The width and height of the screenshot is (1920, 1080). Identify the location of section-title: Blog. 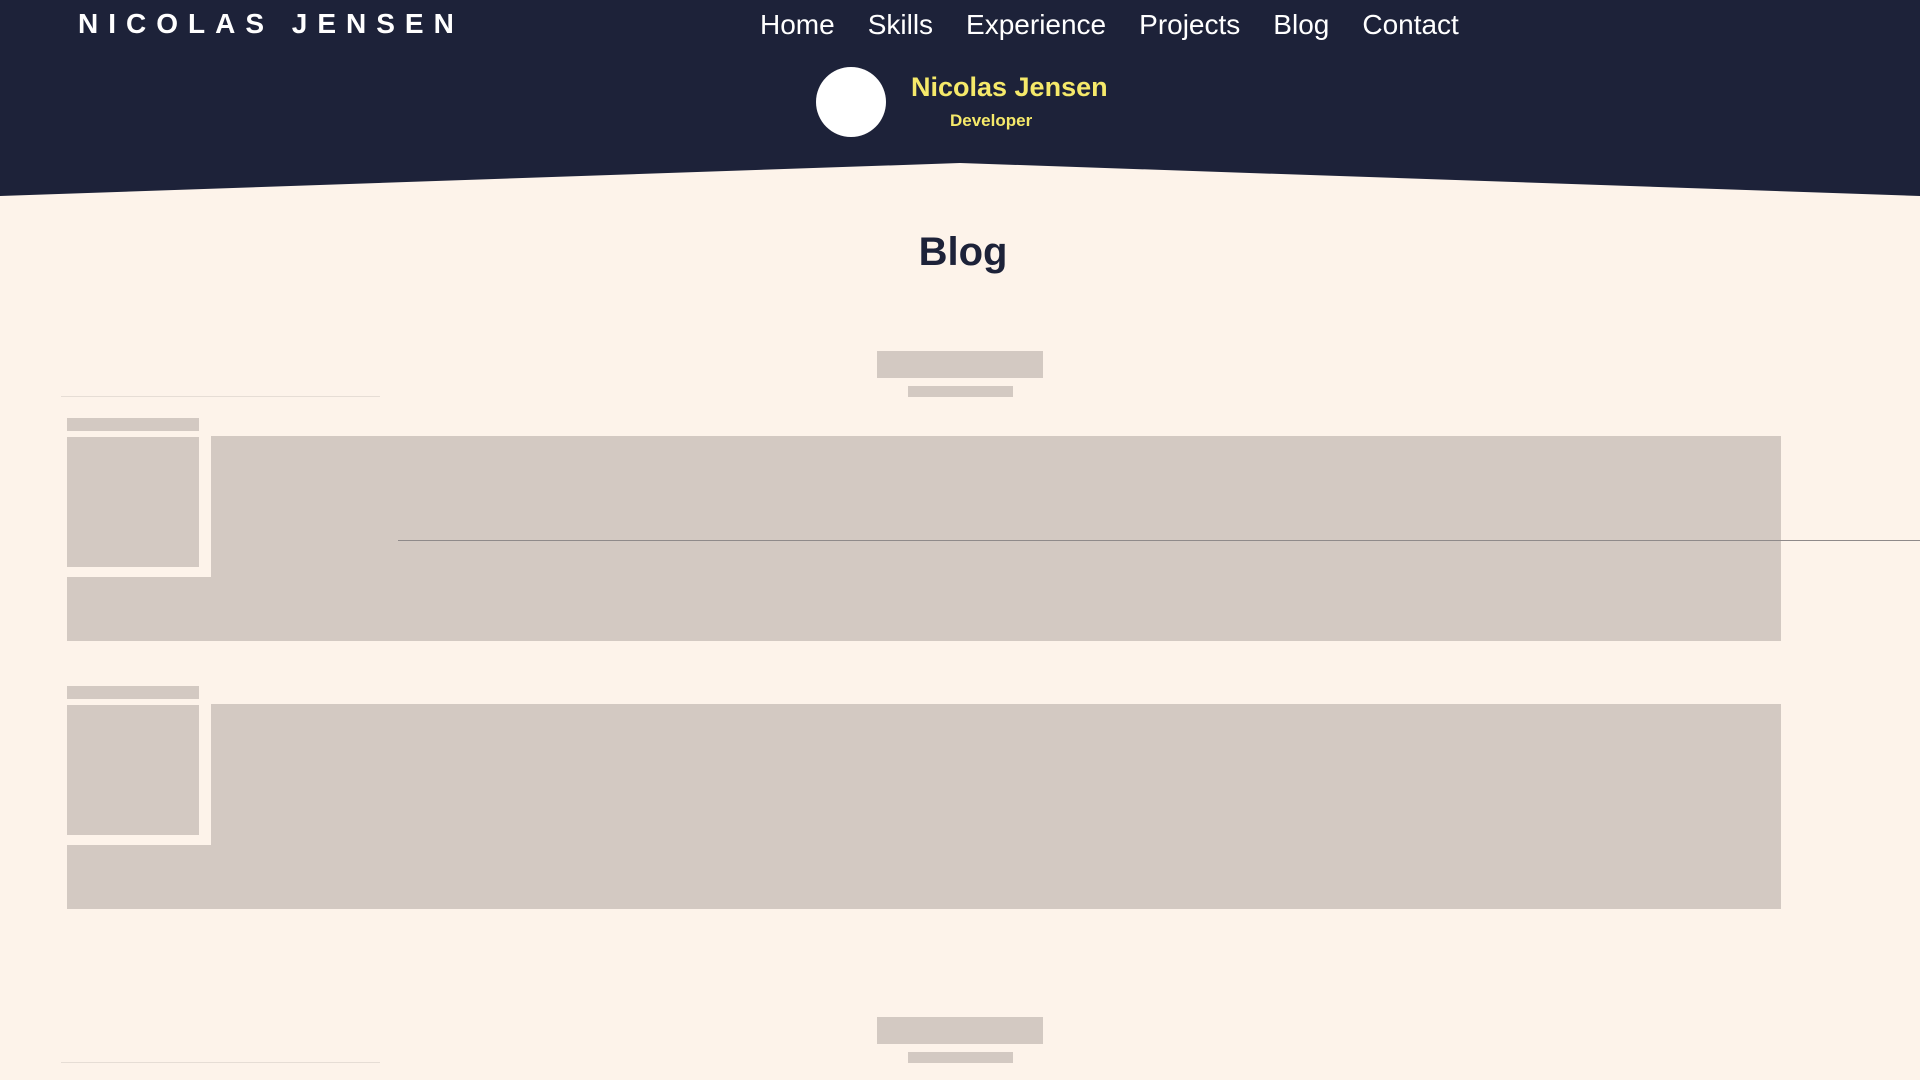
(963, 252).